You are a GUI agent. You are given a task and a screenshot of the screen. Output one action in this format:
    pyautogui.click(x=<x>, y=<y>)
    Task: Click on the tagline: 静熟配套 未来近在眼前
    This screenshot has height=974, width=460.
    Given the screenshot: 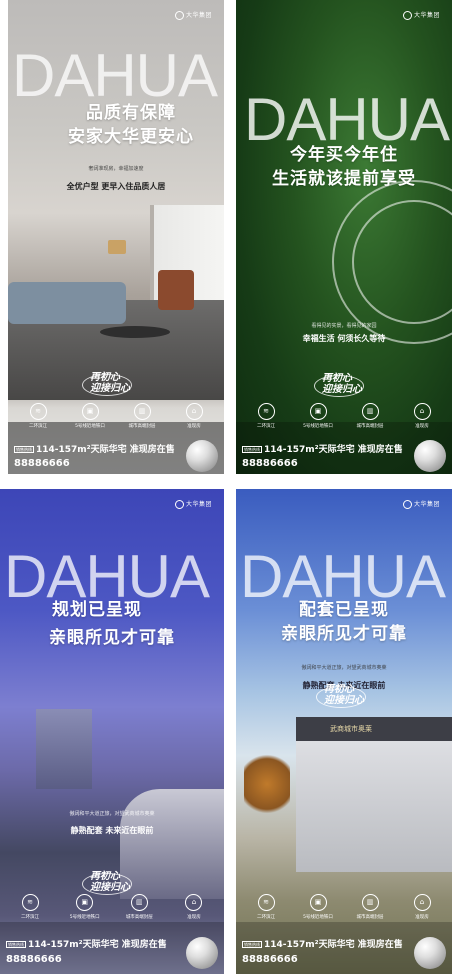 What is the action you would take?
    pyautogui.click(x=112, y=830)
    